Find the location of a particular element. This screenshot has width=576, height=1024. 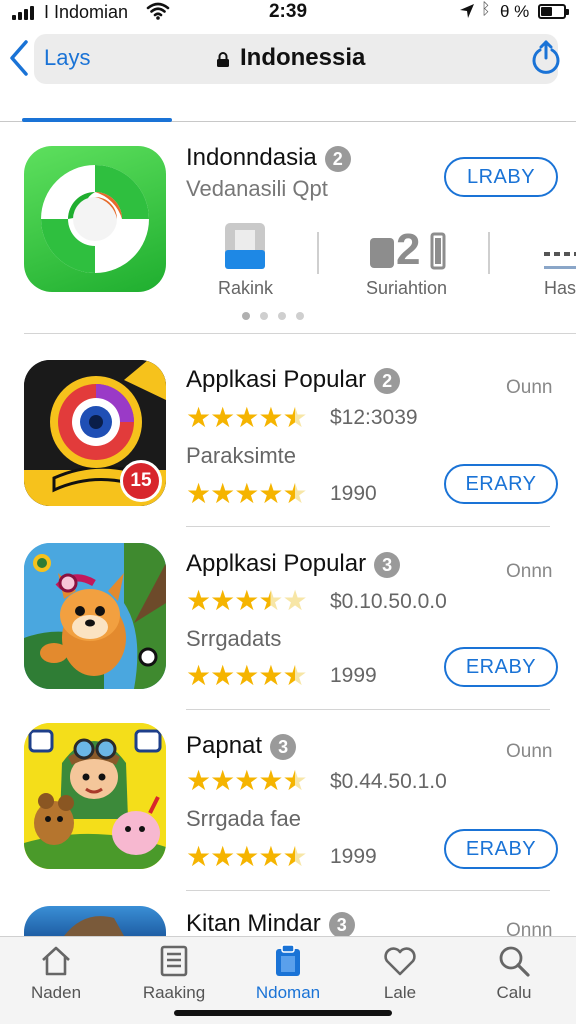

app-price: $12:3039 is located at coordinates (374, 417).